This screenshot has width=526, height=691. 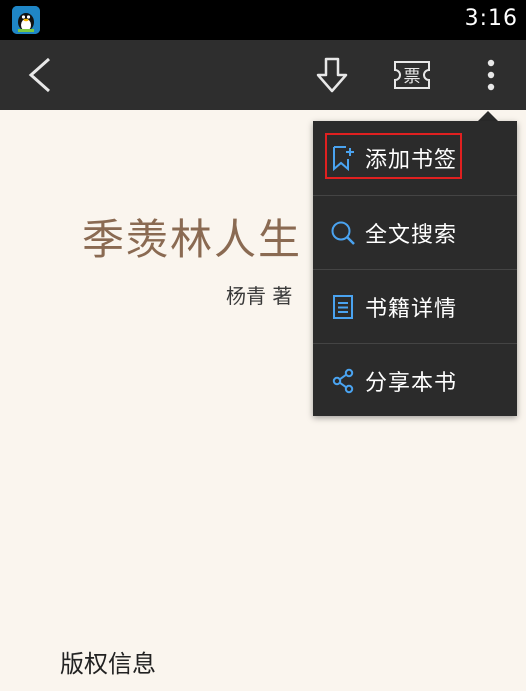 What do you see at coordinates (108, 661) in the screenshot?
I see `copyright-info-label: 版权信息` at bounding box center [108, 661].